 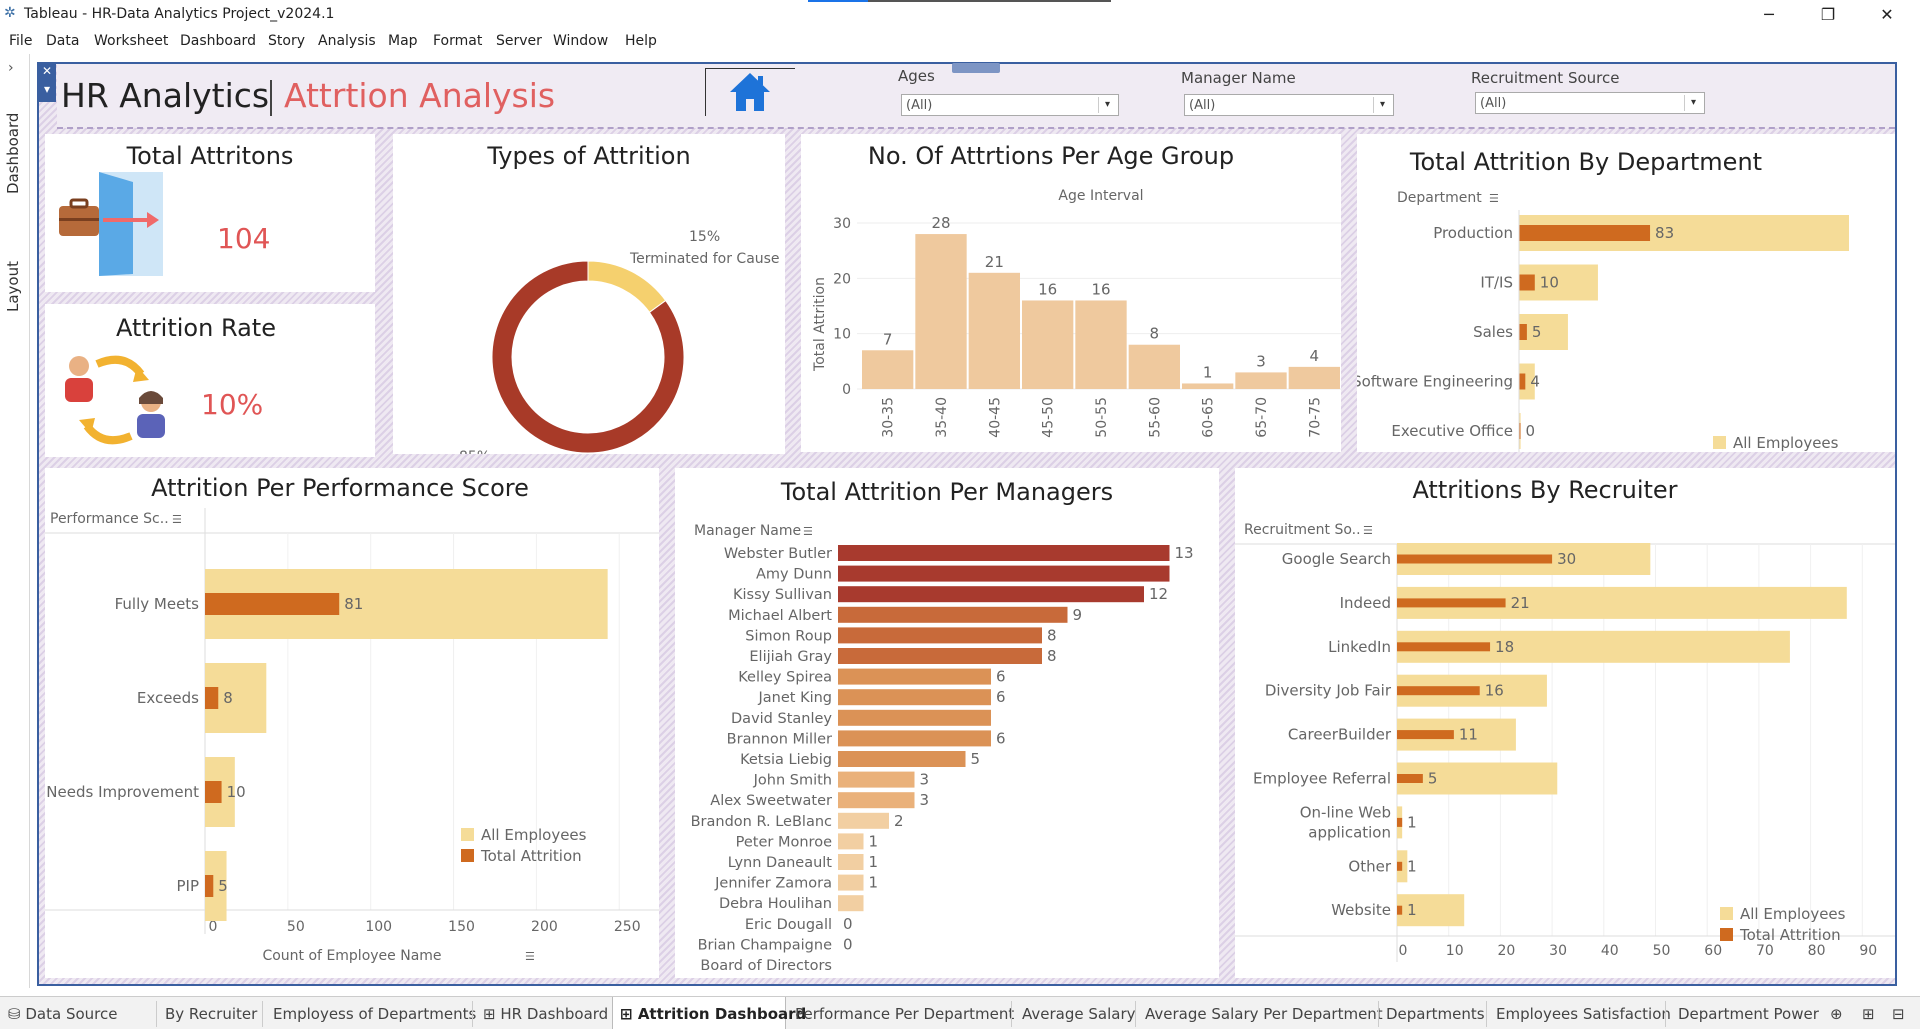 I want to click on tab-employees-satisfaction: Employees Satisfaction, so click(x=1583, y=1014).